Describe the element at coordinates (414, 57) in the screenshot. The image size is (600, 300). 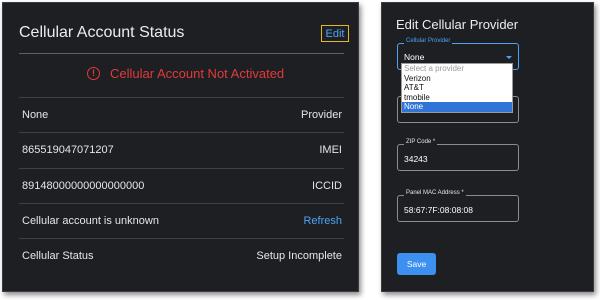
I see `cellular-provider-value: None` at that location.